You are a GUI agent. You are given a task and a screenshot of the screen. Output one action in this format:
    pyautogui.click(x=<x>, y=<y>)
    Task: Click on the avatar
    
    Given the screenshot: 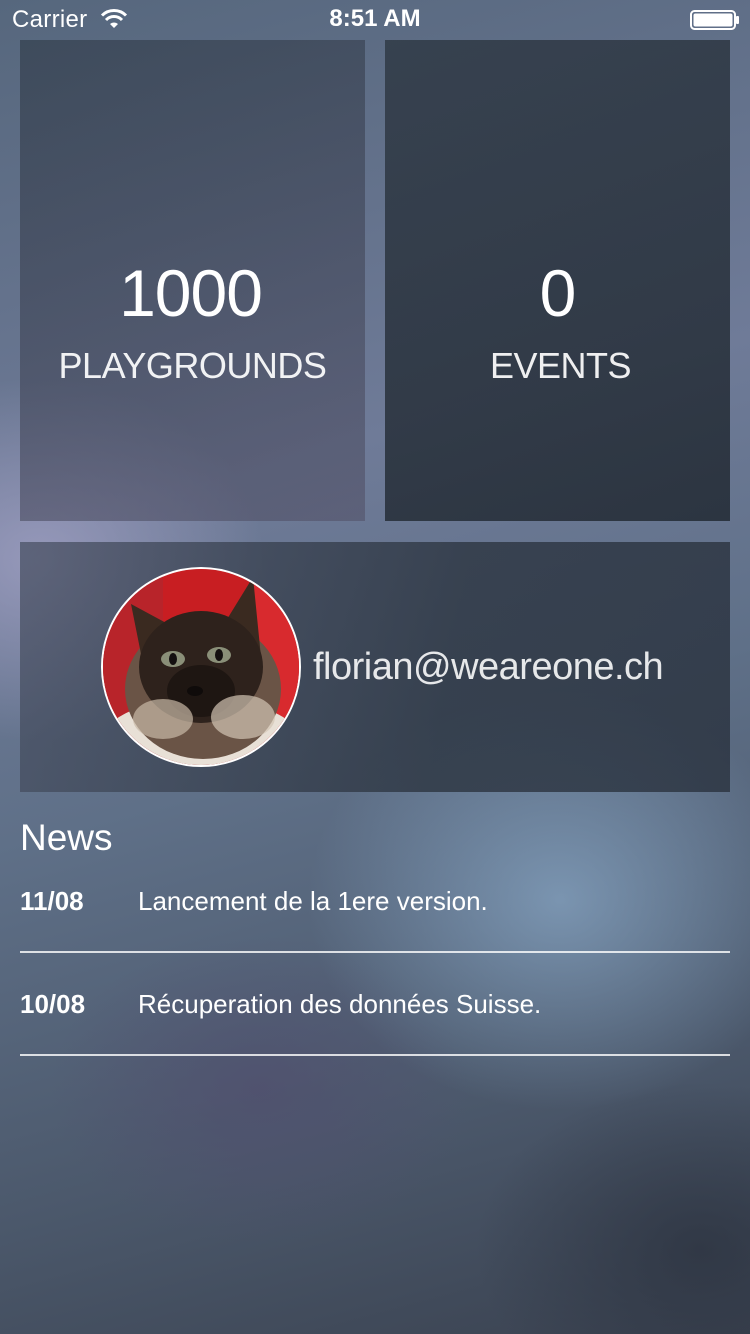 What is the action you would take?
    pyautogui.click(x=201, y=667)
    